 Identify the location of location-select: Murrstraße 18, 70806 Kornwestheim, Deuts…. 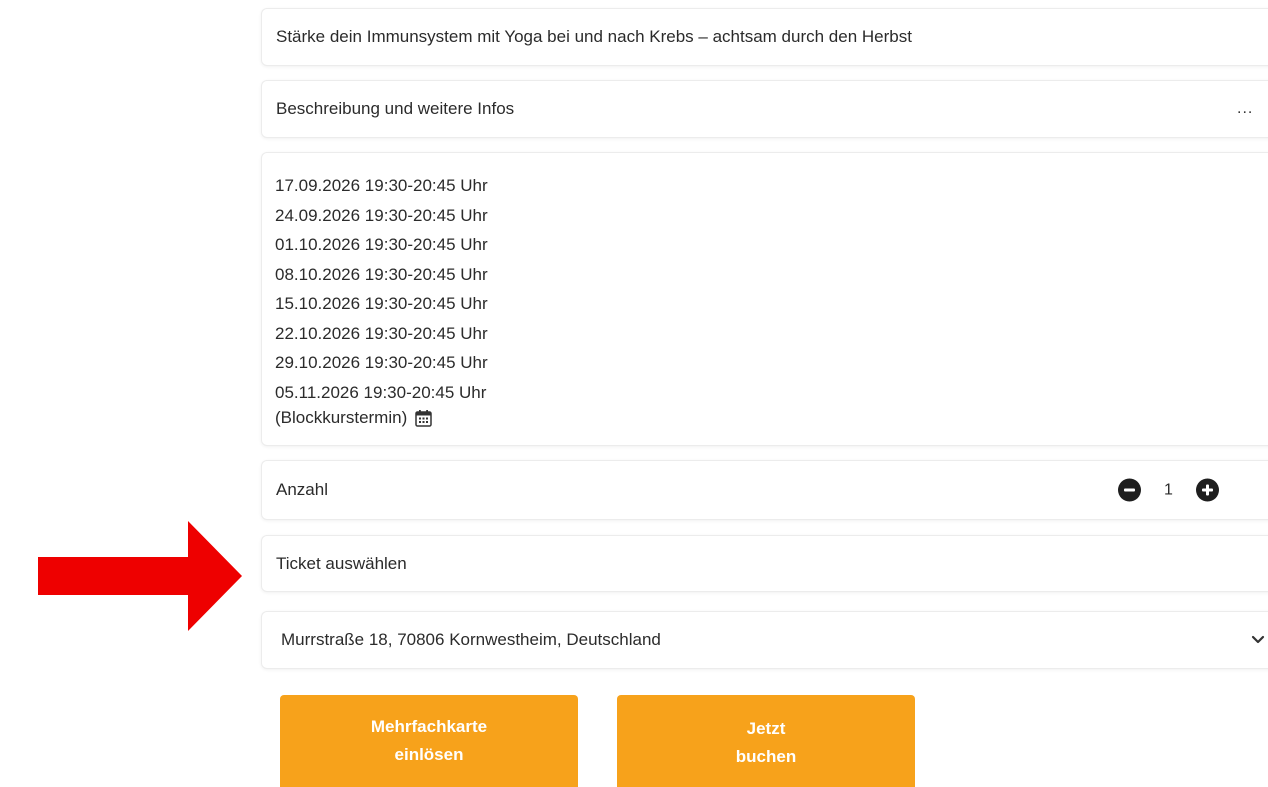
(764, 640).